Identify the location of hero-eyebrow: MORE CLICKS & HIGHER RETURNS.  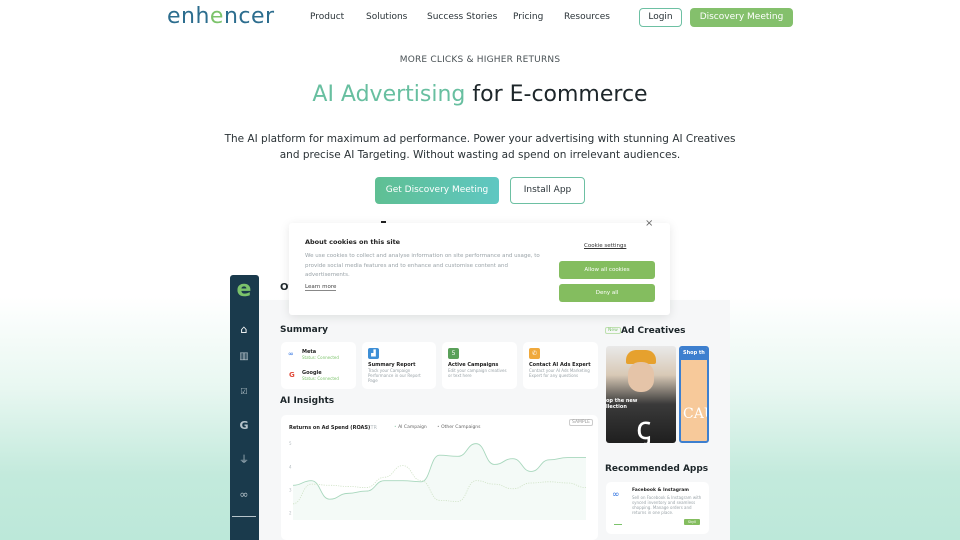
(480, 60).